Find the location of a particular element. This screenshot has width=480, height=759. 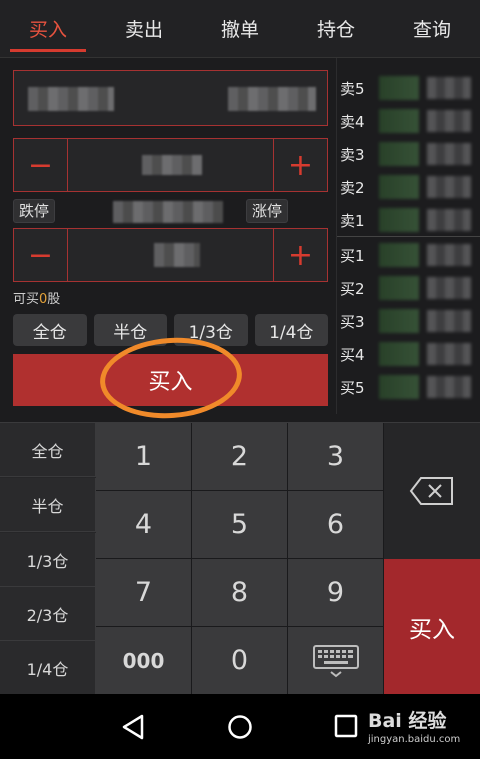

key-1: 1 is located at coordinates (144, 457).